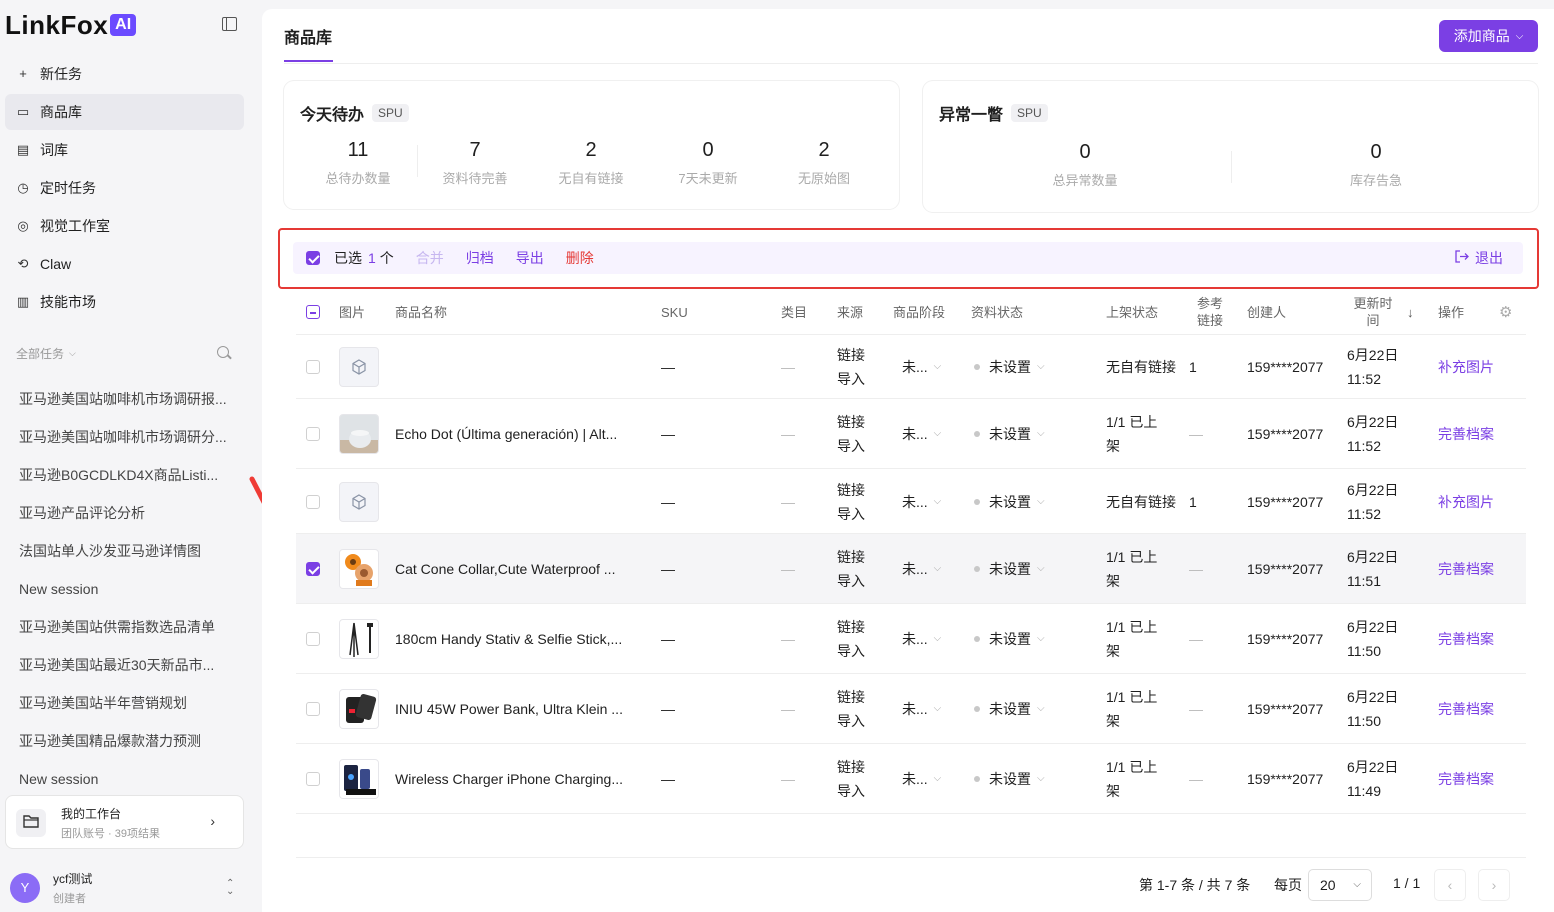  I want to click on task-item: 亚马逊美国精品爆款潜力预测, so click(124, 741).